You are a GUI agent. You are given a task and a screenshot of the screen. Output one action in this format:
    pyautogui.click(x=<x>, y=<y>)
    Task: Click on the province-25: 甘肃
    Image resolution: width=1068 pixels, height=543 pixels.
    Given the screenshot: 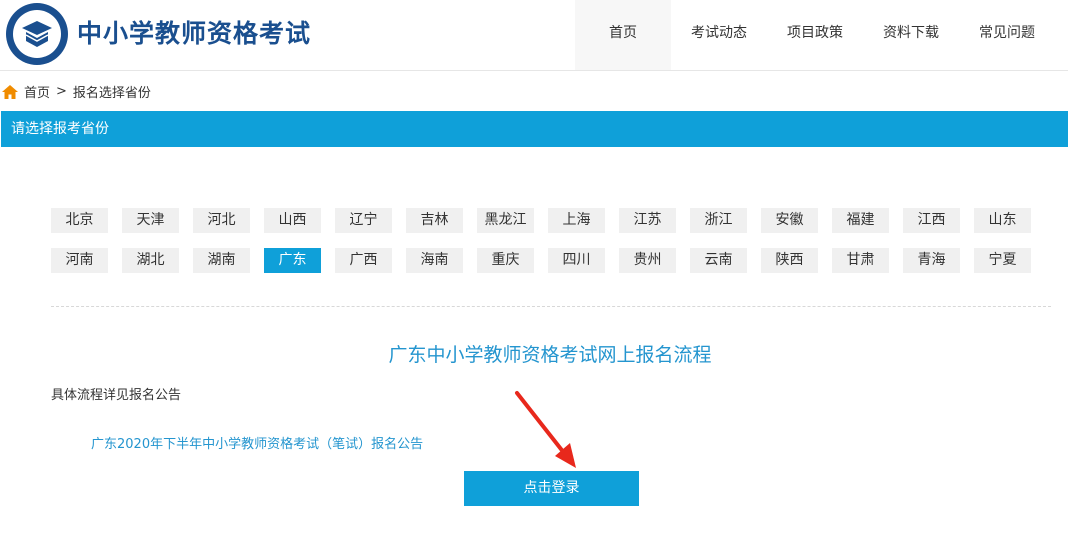 What is the action you would take?
    pyautogui.click(x=860, y=260)
    